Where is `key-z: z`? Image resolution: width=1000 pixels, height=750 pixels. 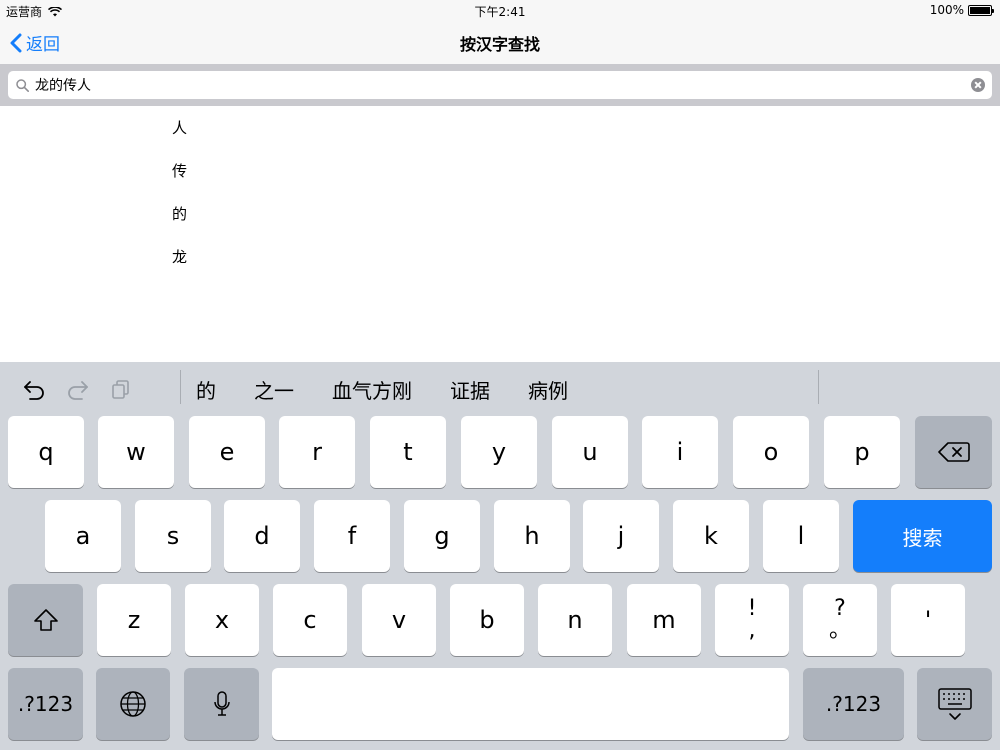 key-z: z is located at coordinates (134, 620).